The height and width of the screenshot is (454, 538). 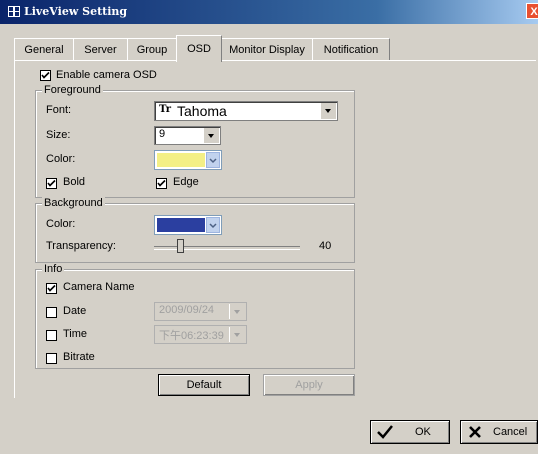 What do you see at coordinates (76, 11) in the screenshot?
I see `window-title: LiveView Setting` at bounding box center [76, 11].